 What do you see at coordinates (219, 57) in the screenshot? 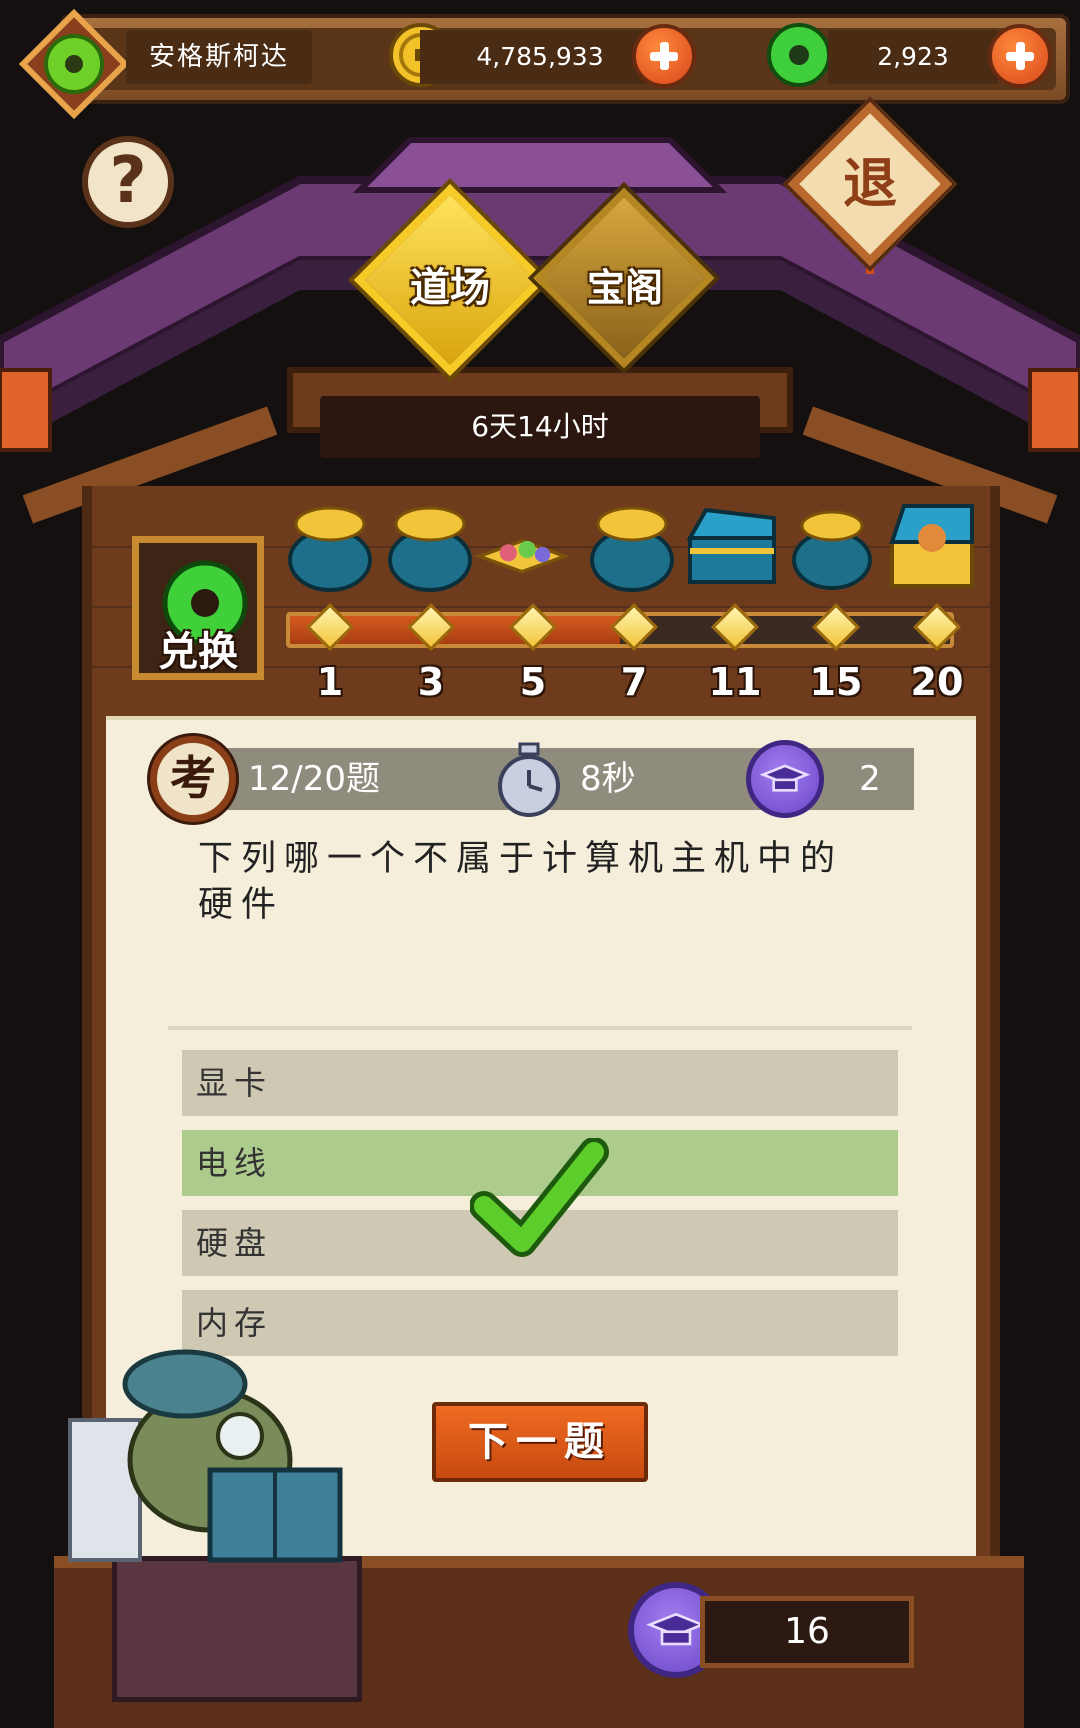
I see `player-name: 安格斯柯达` at bounding box center [219, 57].